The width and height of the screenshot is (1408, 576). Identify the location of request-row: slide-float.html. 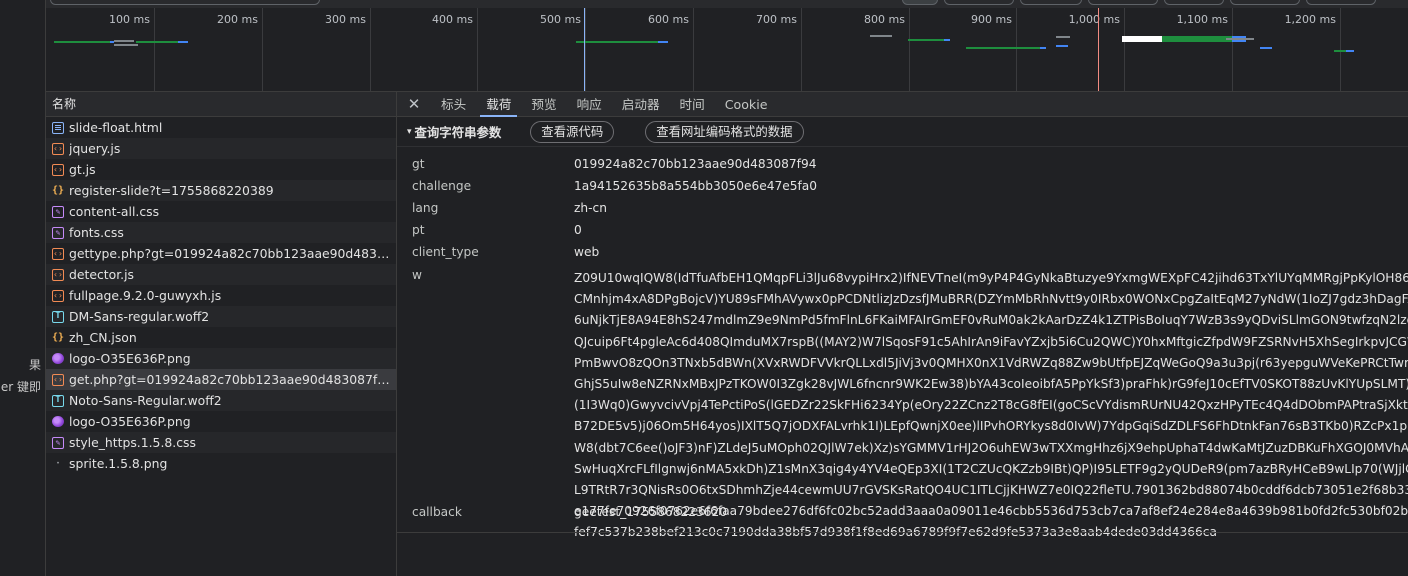
(221, 127).